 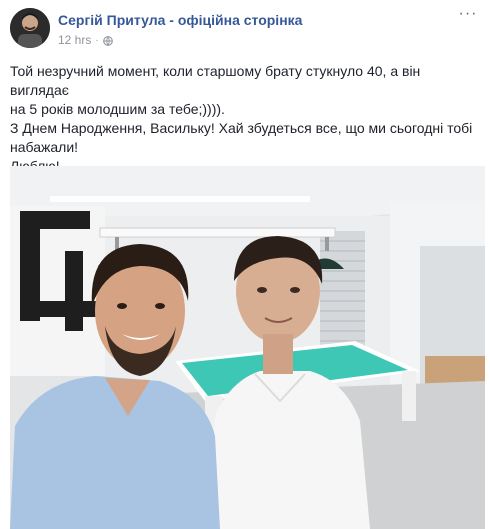 I want to click on post-text-line: на 5 років молодшим за тебе;))))., so click(x=117, y=109).